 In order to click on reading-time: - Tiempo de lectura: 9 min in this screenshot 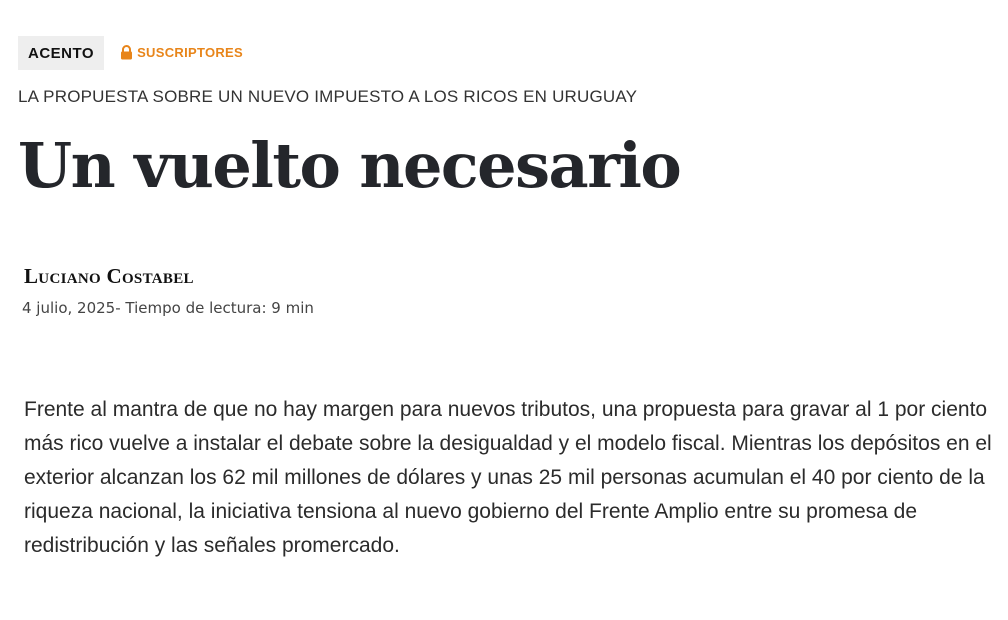, I will do `click(214, 308)`.